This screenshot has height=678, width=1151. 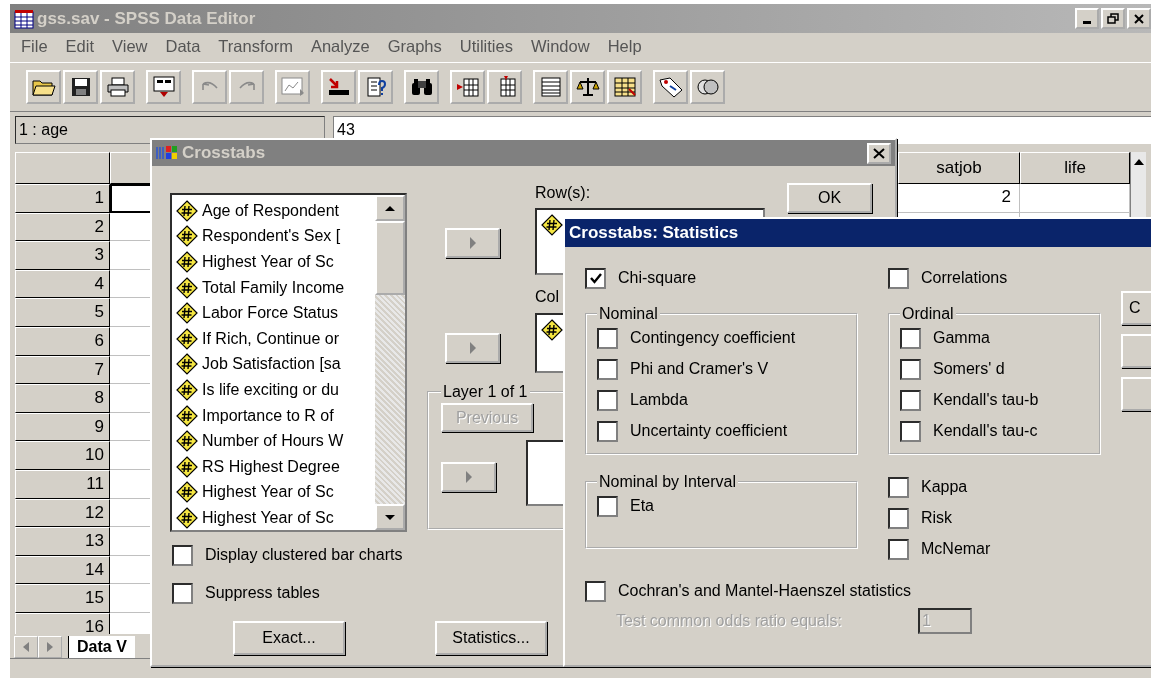 I want to click on right-triangle-icon, so click(x=468, y=477).